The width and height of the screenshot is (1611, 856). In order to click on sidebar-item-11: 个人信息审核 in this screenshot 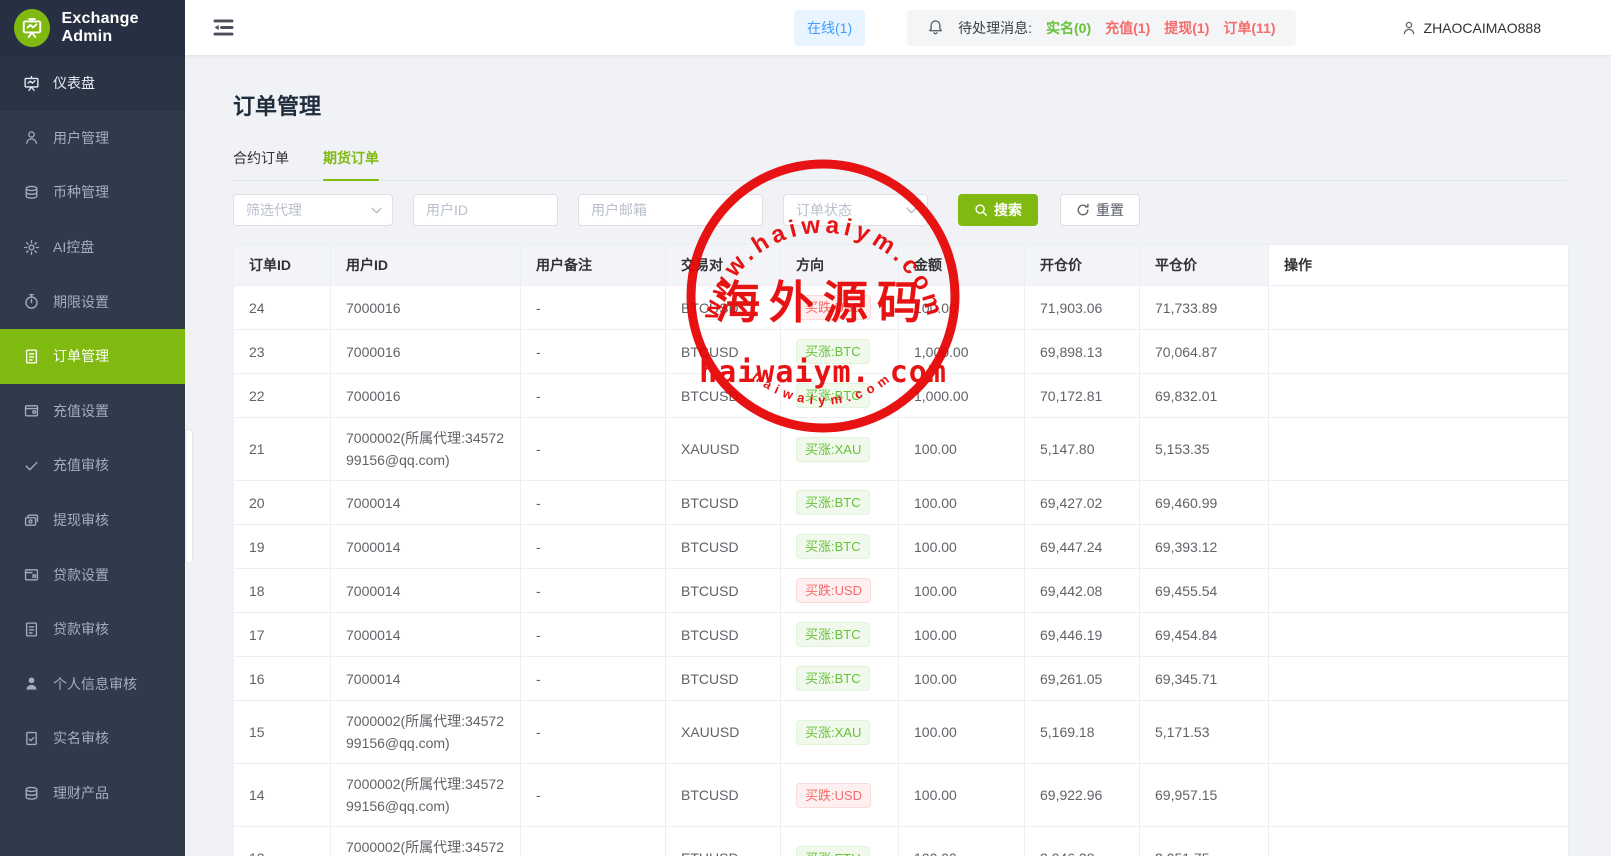, I will do `click(92, 684)`.